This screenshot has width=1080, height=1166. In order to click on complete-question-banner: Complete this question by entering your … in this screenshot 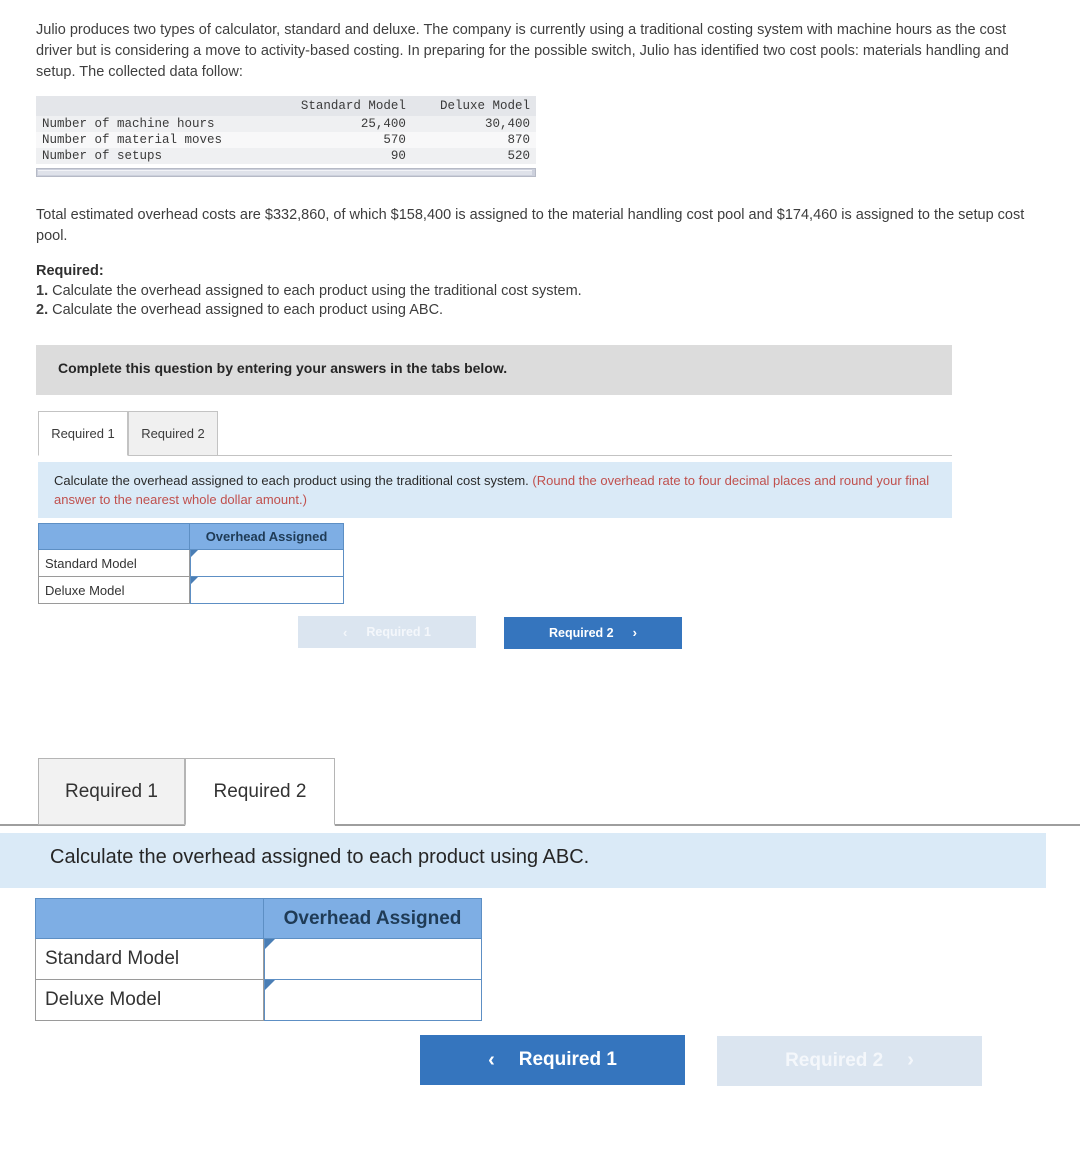, I will do `click(494, 370)`.